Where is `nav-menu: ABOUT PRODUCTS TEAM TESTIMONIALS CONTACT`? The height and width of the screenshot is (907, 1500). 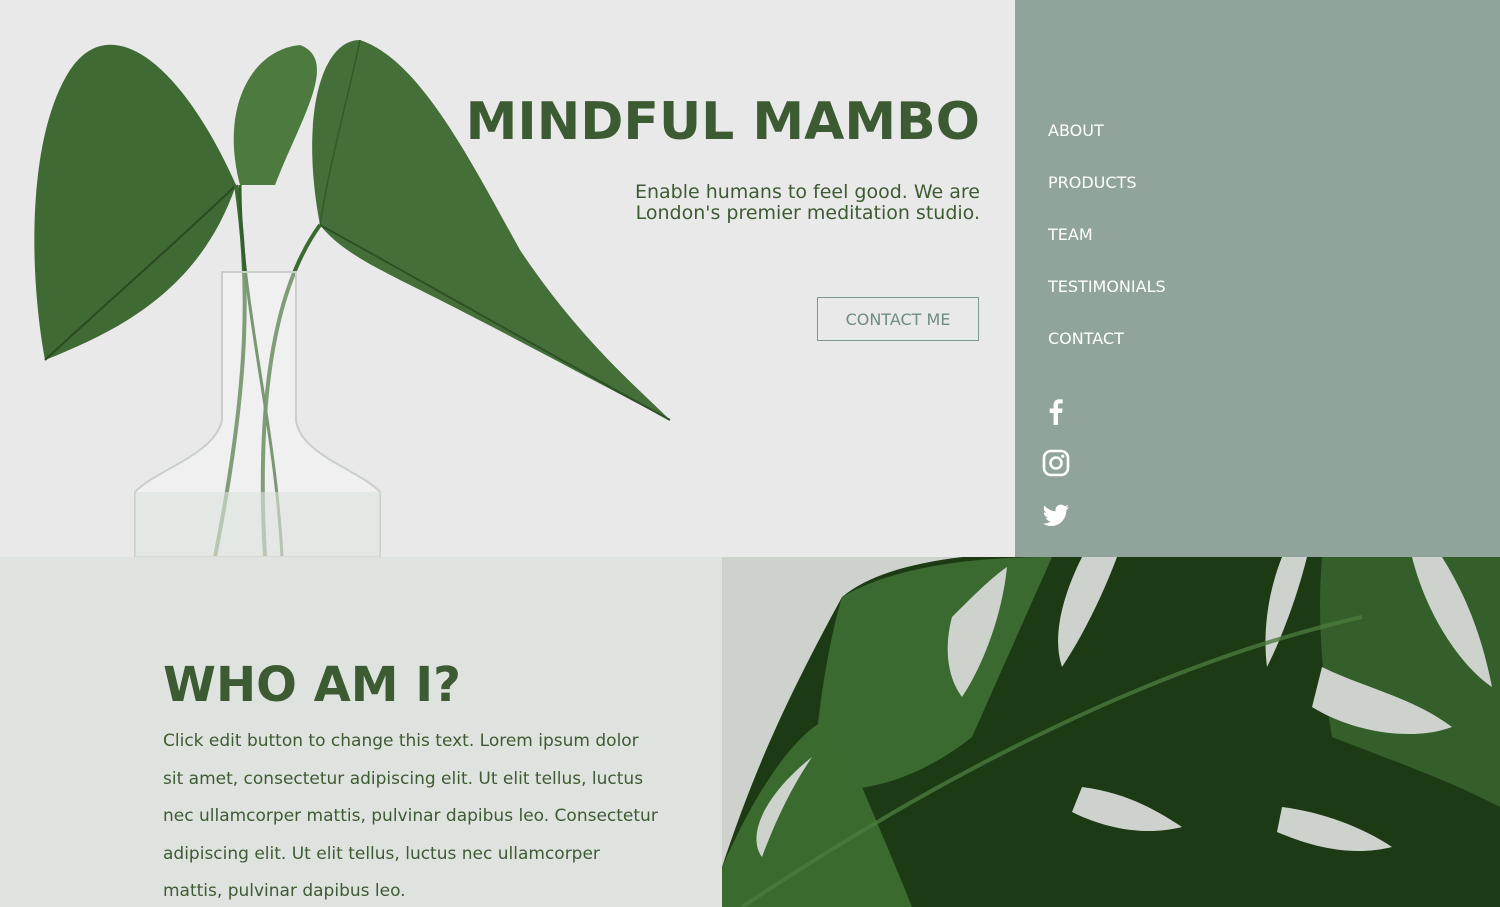 nav-menu: ABOUT PRODUCTS TEAM TESTIMONIALS CONTACT is located at coordinates (1107, 248).